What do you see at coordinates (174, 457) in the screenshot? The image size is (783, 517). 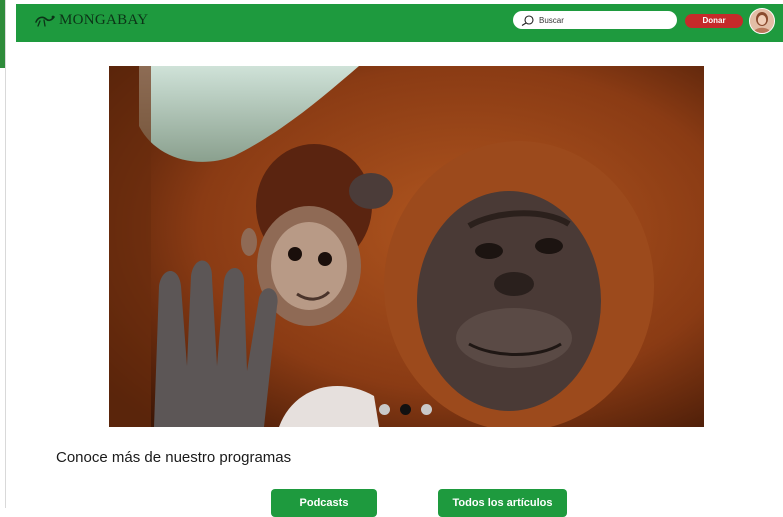 I see `section-title: Conoce más de nuestro programas` at bounding box center [174, 457].